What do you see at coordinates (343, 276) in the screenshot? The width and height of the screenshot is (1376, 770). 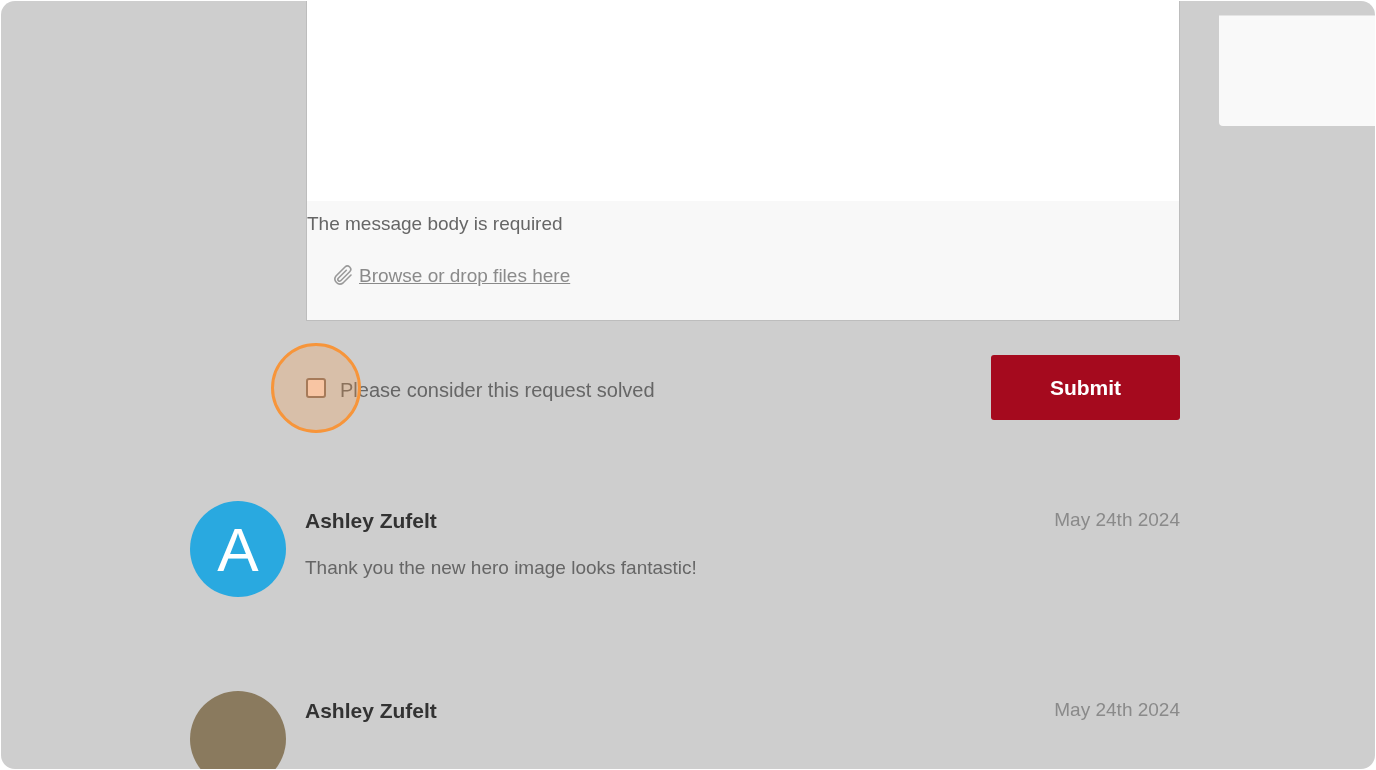 I see `paperclip-icon` at bounding box center [343, 276].